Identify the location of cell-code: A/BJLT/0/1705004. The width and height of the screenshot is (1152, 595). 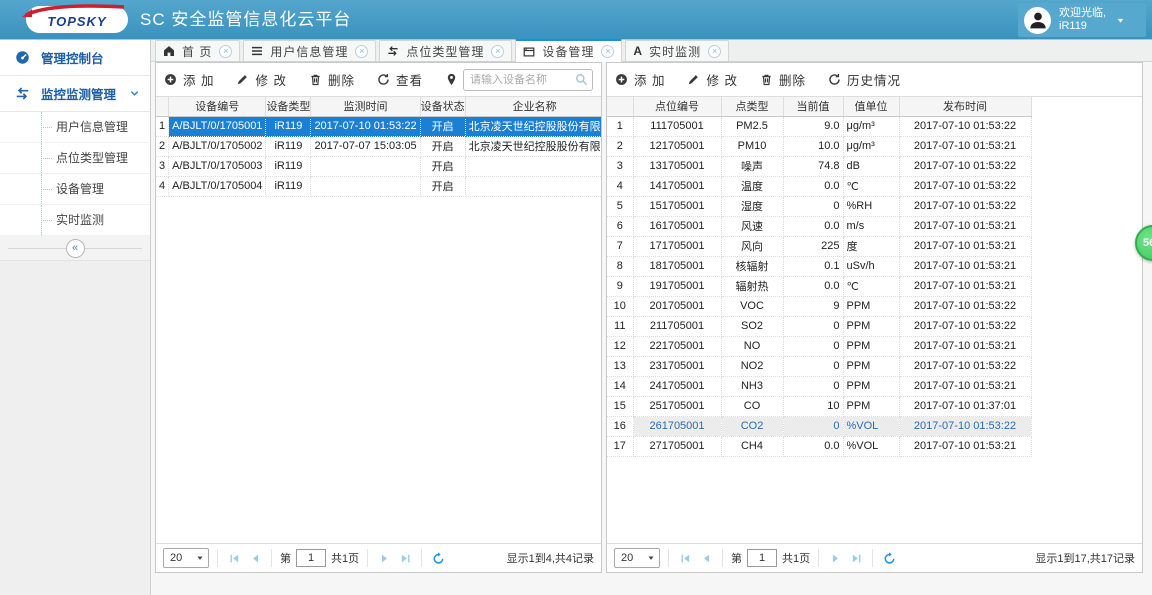
(217, 186).